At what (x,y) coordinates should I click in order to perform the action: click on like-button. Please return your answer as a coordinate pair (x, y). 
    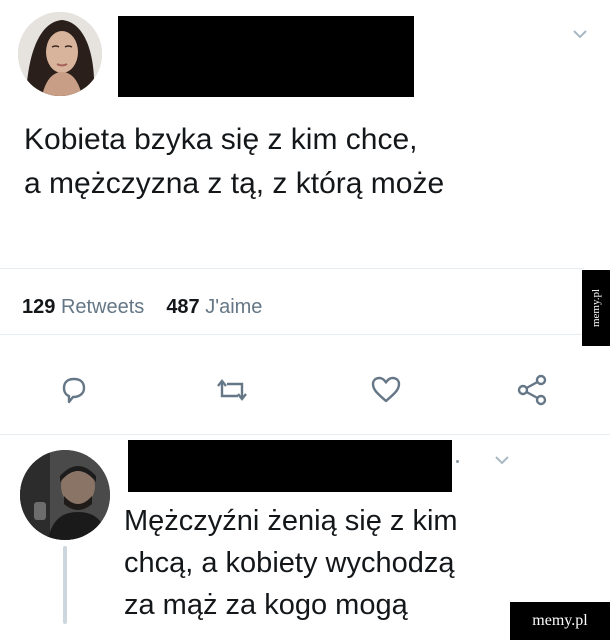
    Looking at the image, I should click on (386, 390).